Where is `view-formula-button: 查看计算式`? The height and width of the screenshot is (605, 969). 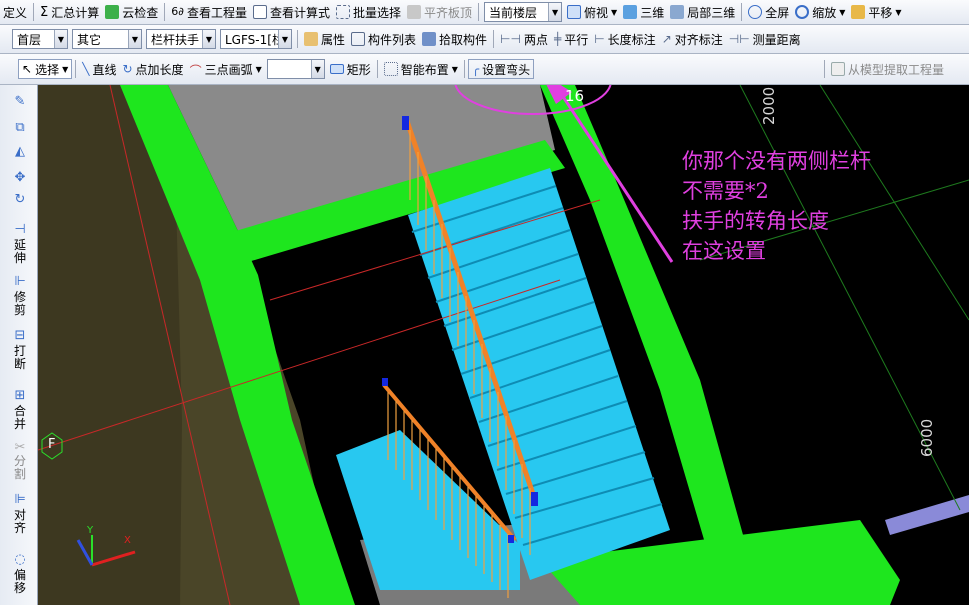 view-formula-button: 查看计算式 is located at coordinates (291, 12).